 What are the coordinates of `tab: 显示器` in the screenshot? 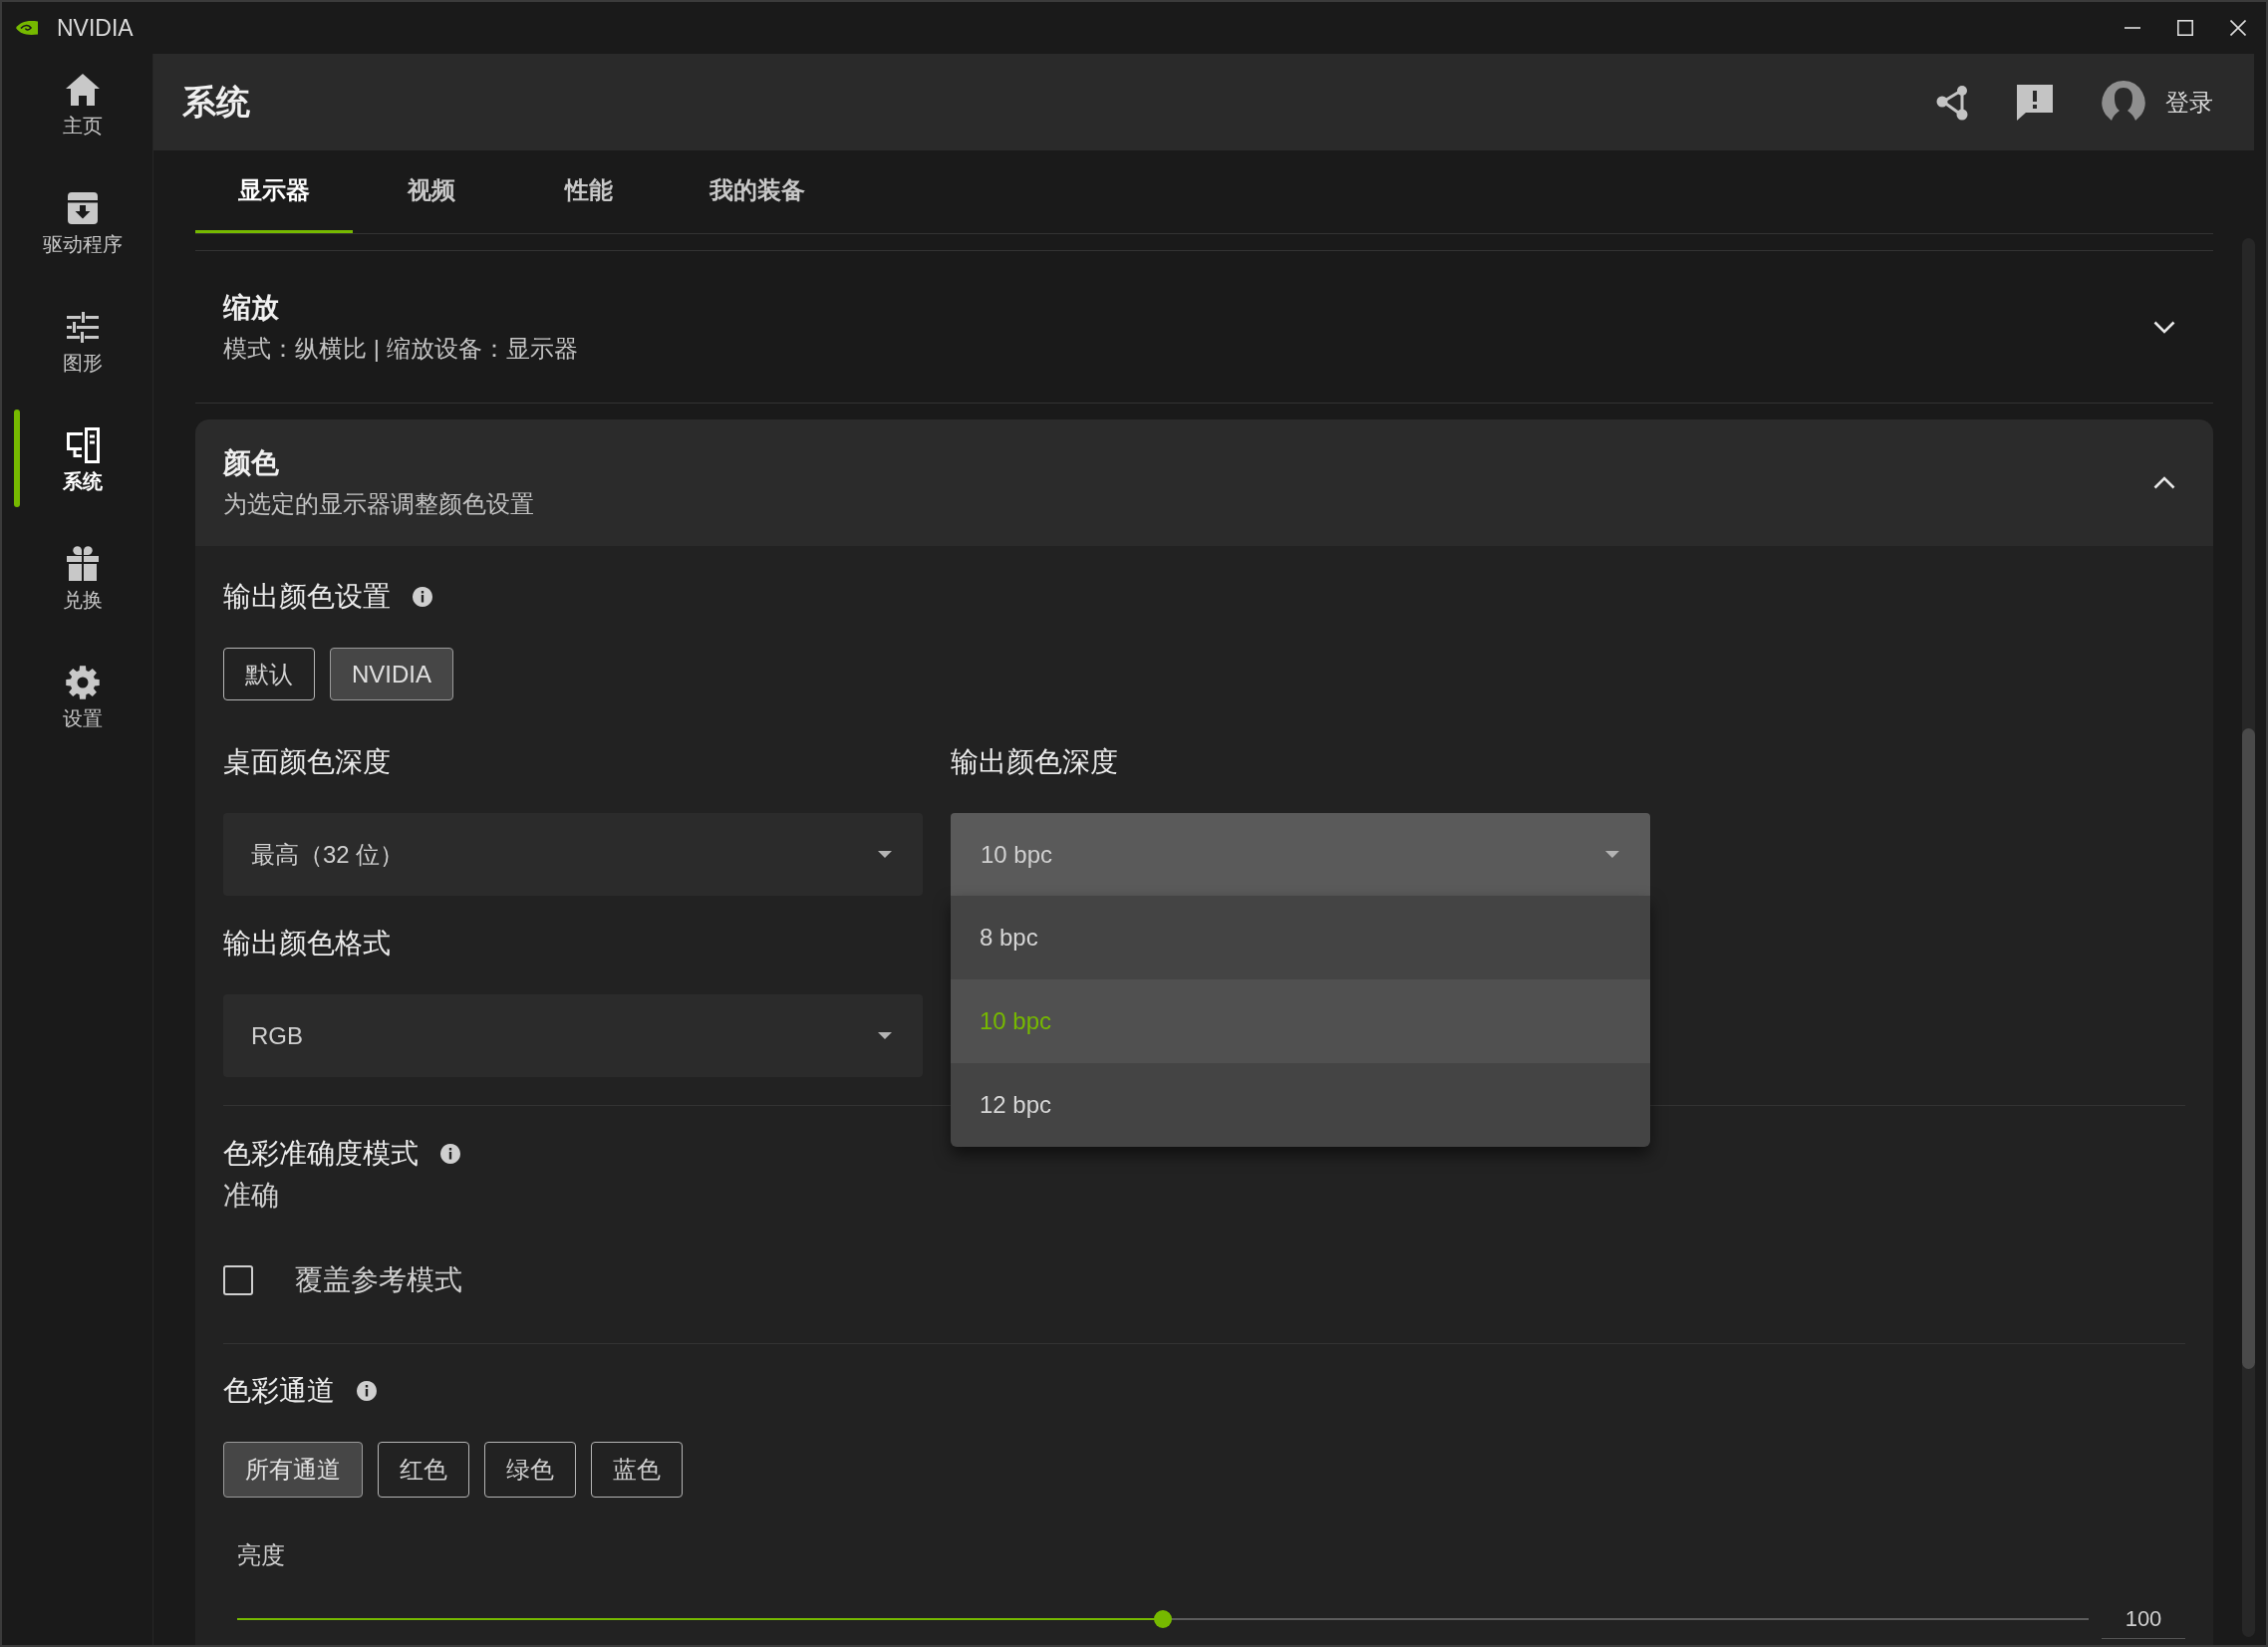 It's located at (274, 191).